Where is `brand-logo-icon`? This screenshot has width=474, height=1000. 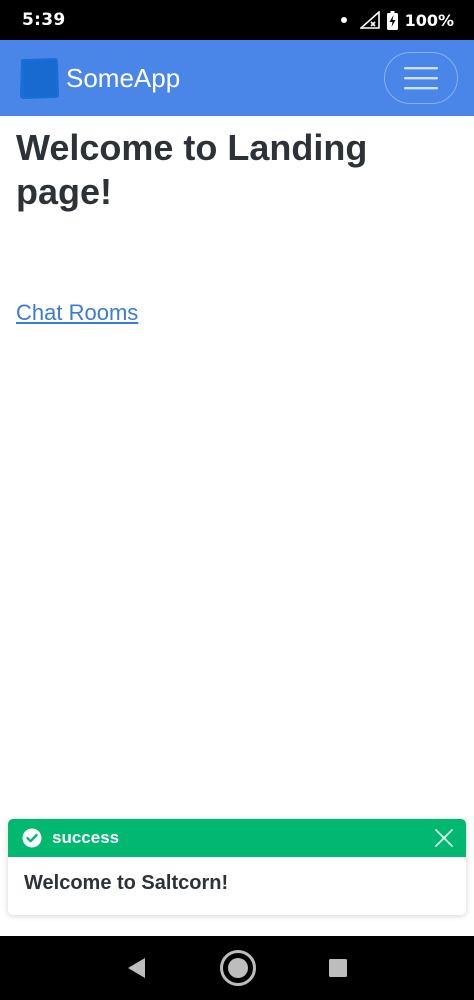
brand-logo-icon is located at coordinates (39, 78).